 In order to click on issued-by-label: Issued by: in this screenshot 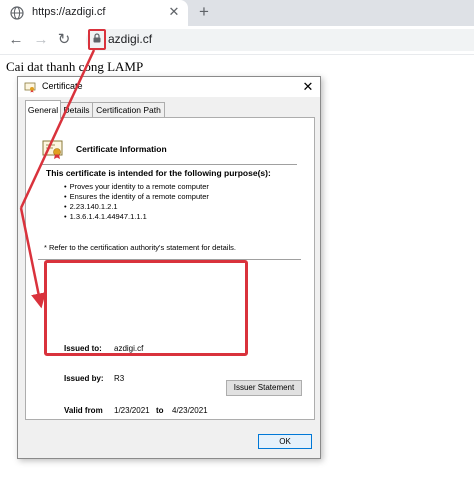, I will do `click(84, 378)`.